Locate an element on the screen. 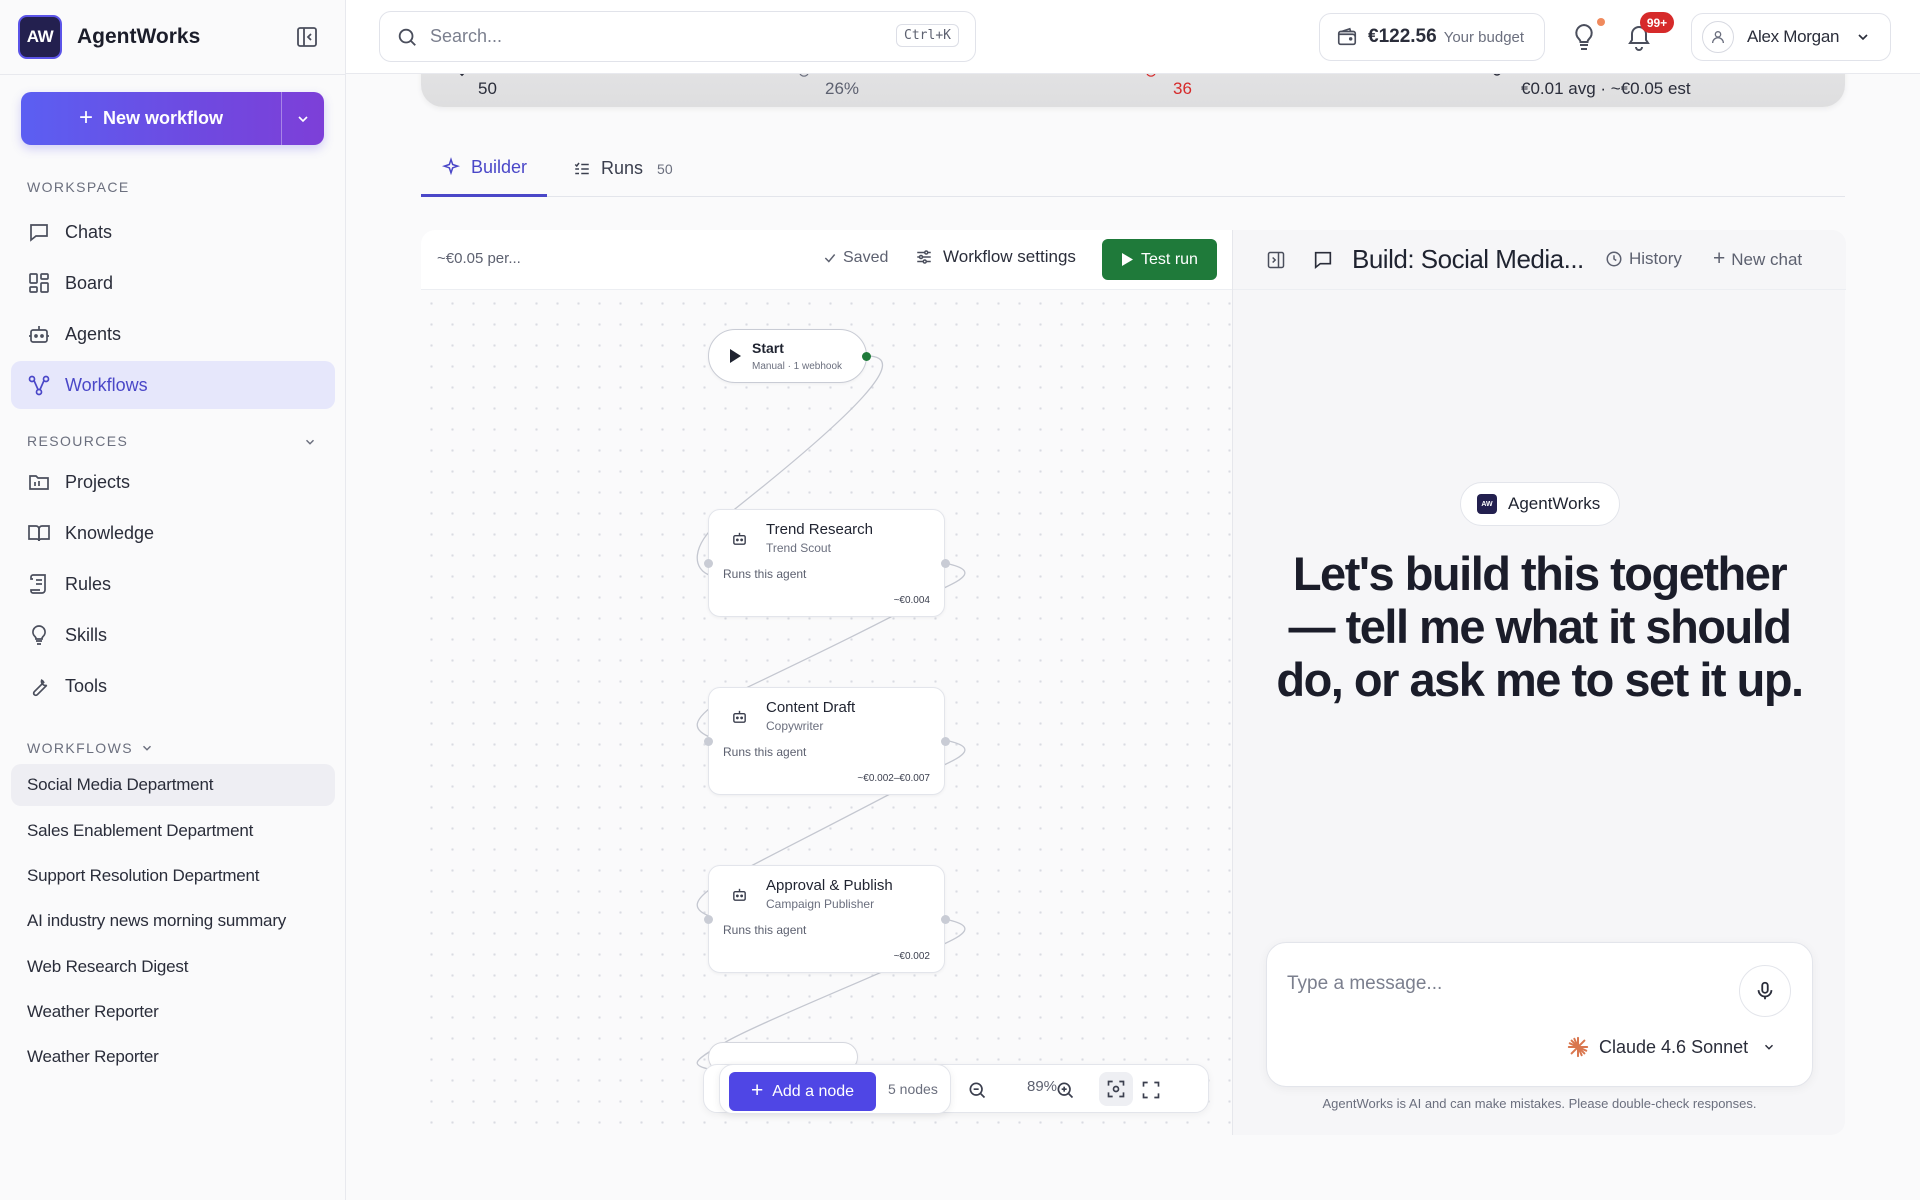 This screenshot has height=1200, width=1920. sidebar-item-agents: Agents is located at coordinates (173, 334).